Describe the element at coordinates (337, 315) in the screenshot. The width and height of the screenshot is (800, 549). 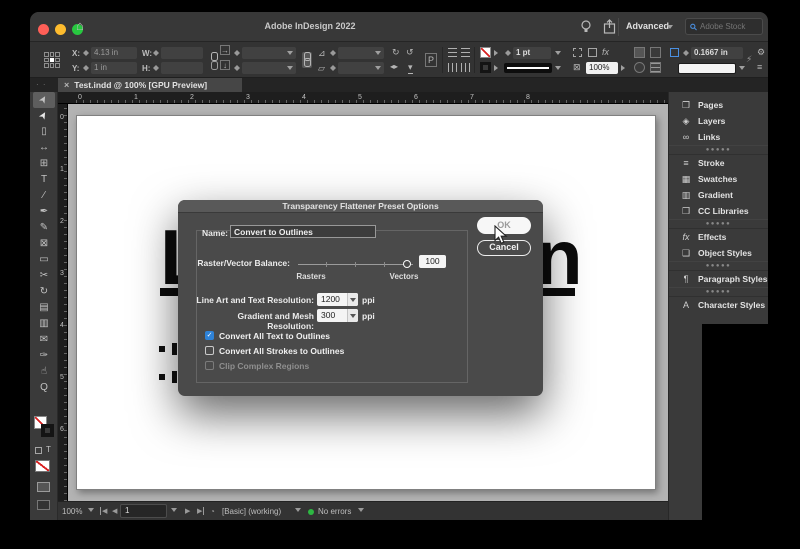
I see `gradient-resolution-select: 300` at that location.